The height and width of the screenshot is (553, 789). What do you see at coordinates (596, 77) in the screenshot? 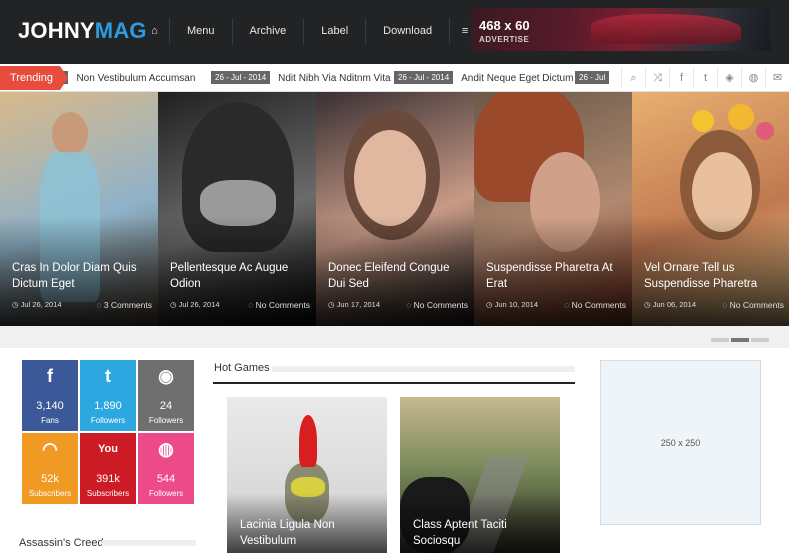
I see `ticker-item: 26 - Jul` at bounding box center [596, 77].